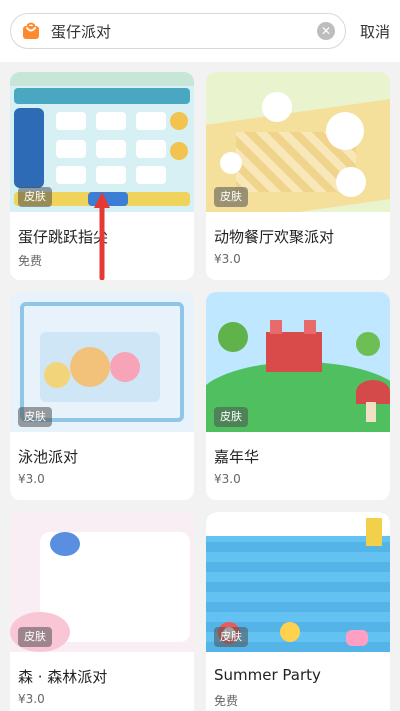  What do you see at coordinates (31, 30) in the screenshot?
I see `shopping-bag-icon` at bounding box center [31, 30].